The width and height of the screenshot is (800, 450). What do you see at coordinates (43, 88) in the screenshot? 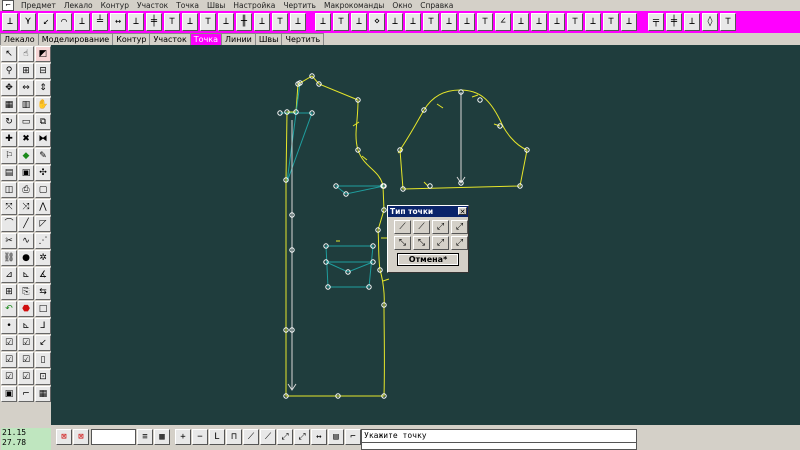
I see `pan-vertical-icon: ⇕` at bounding box center [43, 88].